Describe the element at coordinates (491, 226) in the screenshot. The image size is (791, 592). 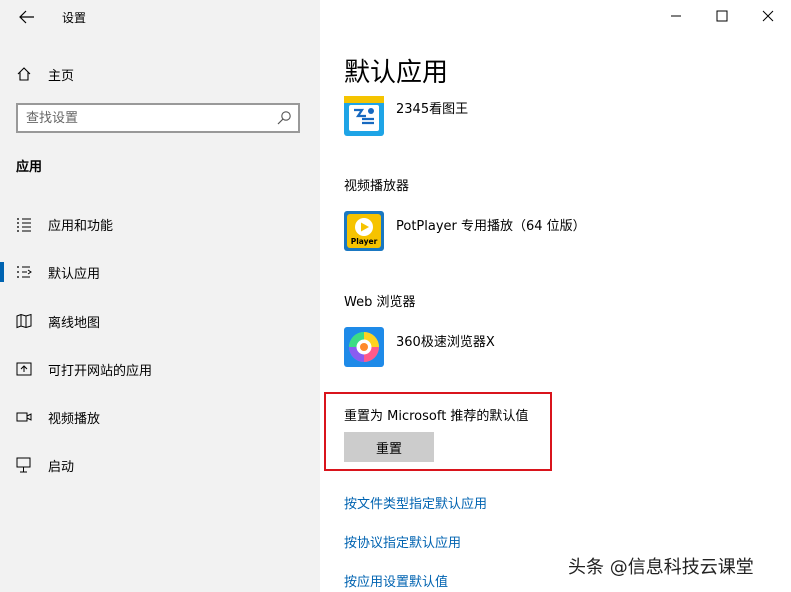
I see `video-player-app-name: PotPlayer 专用播放（64 位版）` at that location.